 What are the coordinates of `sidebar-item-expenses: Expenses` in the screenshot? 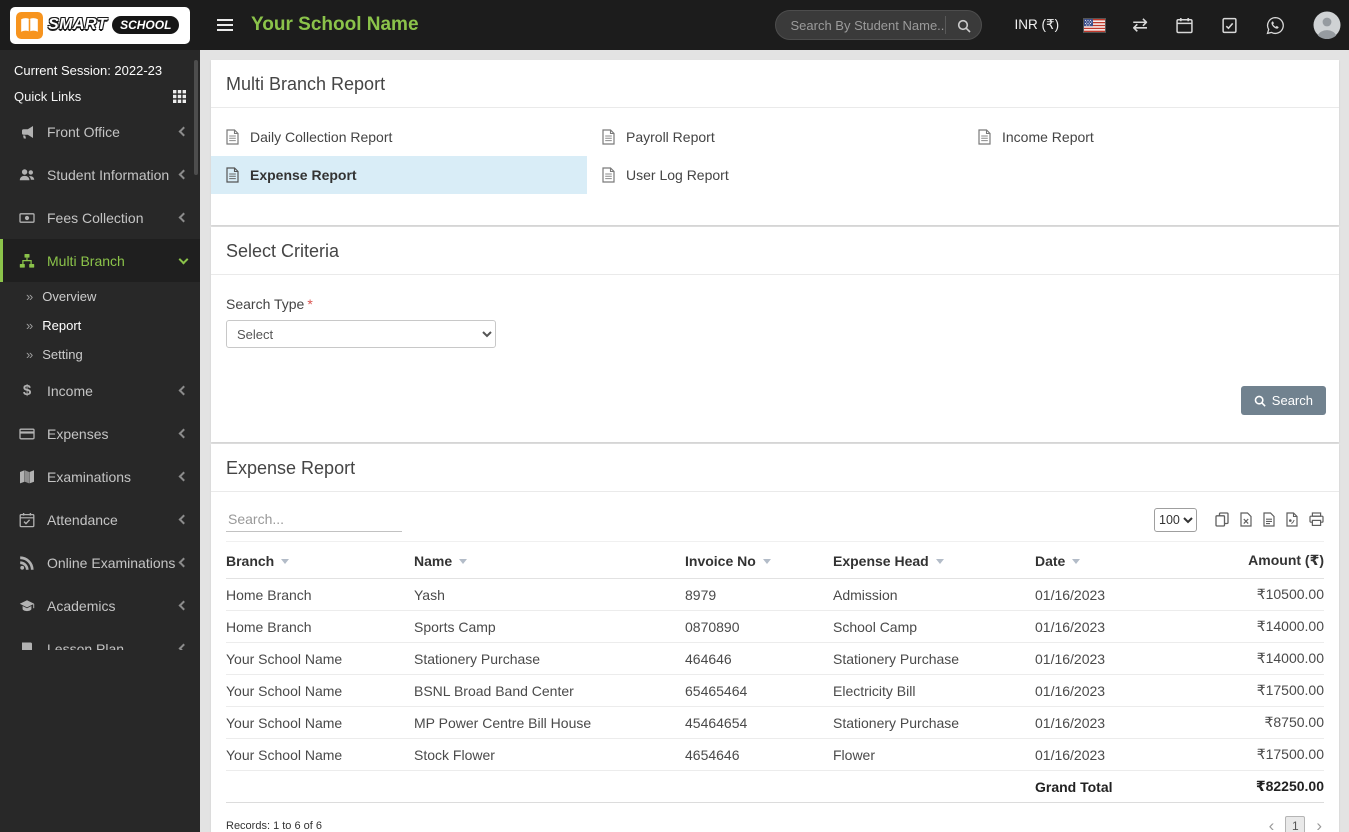 It's located at (100, 433).